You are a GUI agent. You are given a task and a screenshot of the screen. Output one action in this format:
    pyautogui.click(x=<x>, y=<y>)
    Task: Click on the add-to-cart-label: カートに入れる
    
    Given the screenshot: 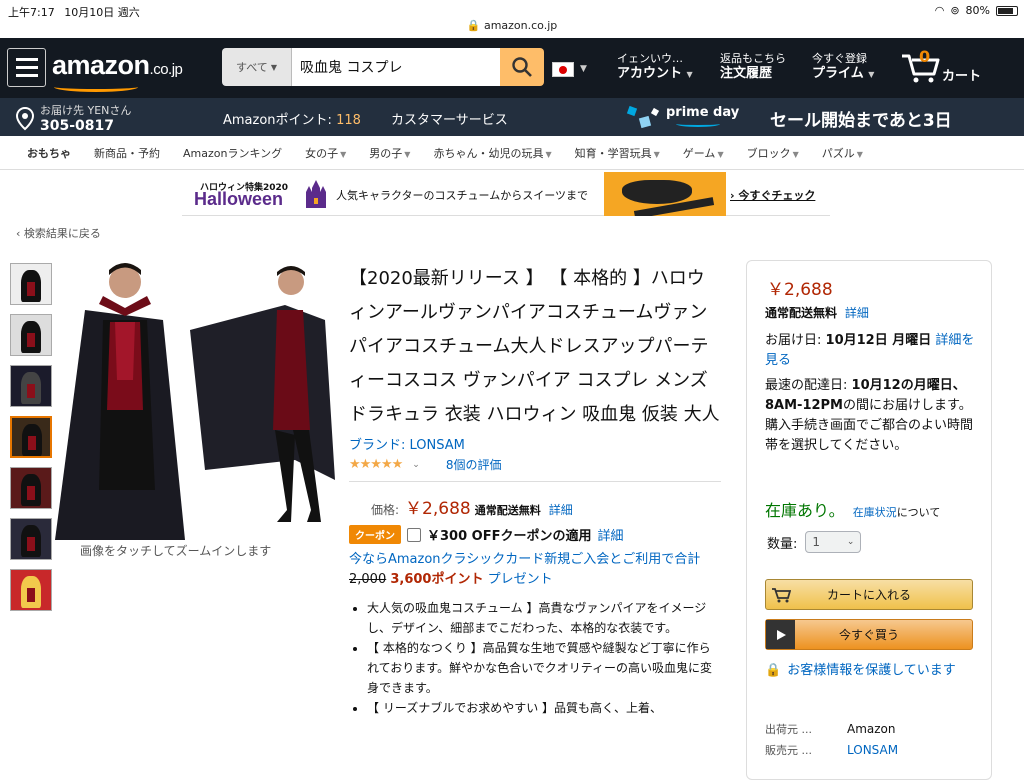 What is the action you would take?
    pyautogui.click(x=868, y=595)
    